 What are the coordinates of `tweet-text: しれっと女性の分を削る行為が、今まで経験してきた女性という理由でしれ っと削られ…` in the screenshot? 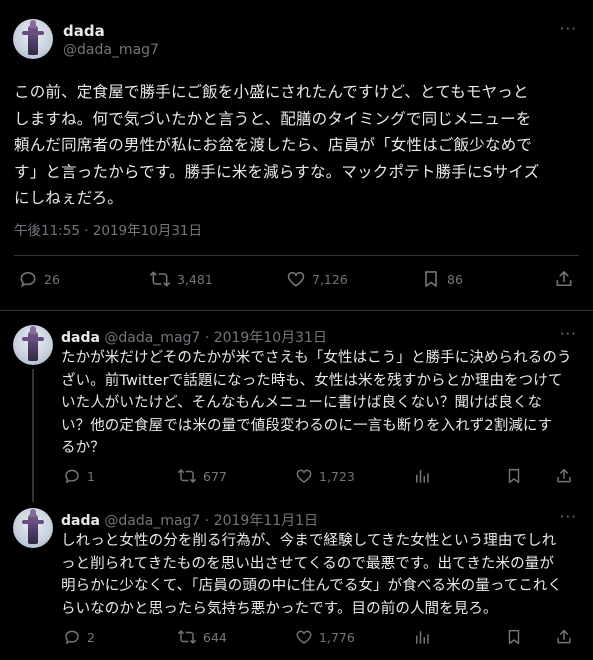 It's located at (312, 575).